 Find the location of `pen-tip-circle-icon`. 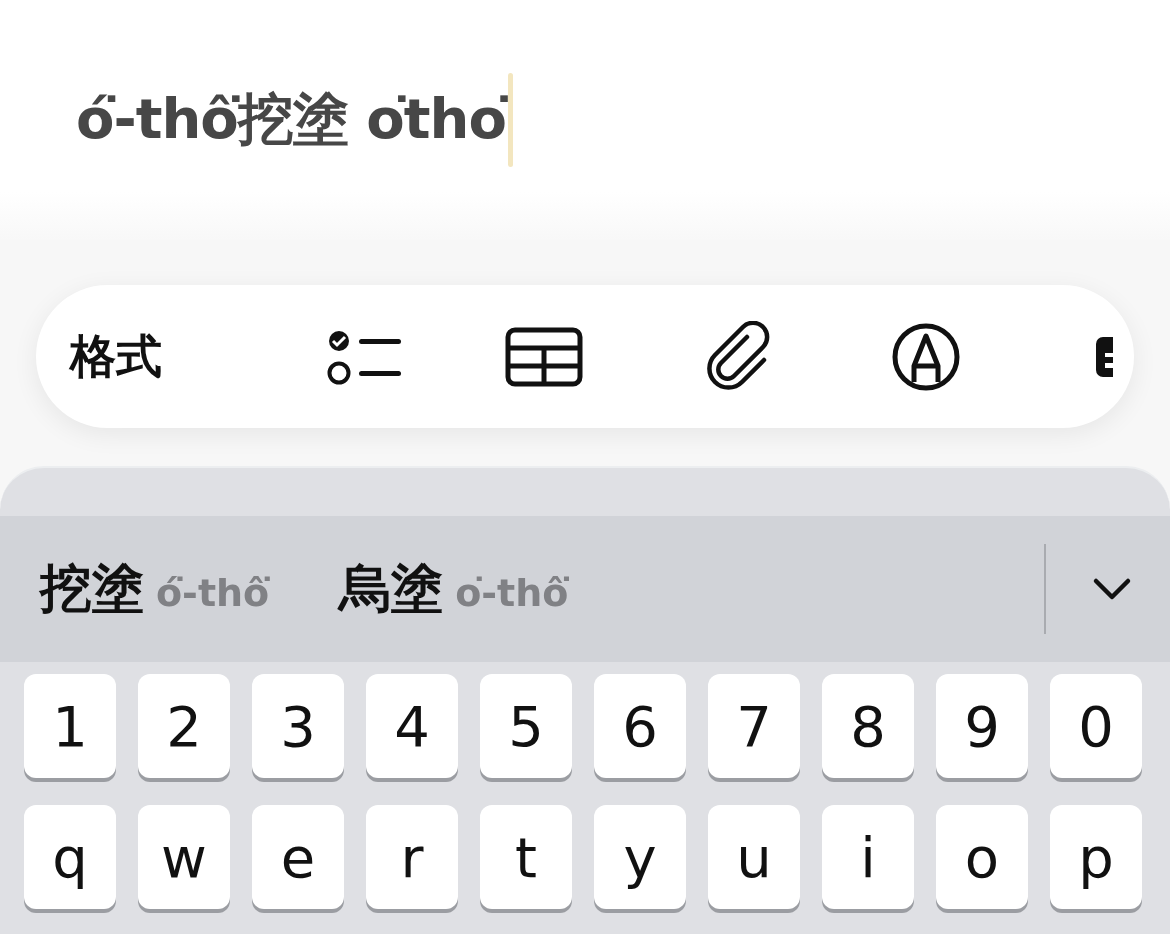

pen-tip-circle-icon is located at coordinates (926, 356).